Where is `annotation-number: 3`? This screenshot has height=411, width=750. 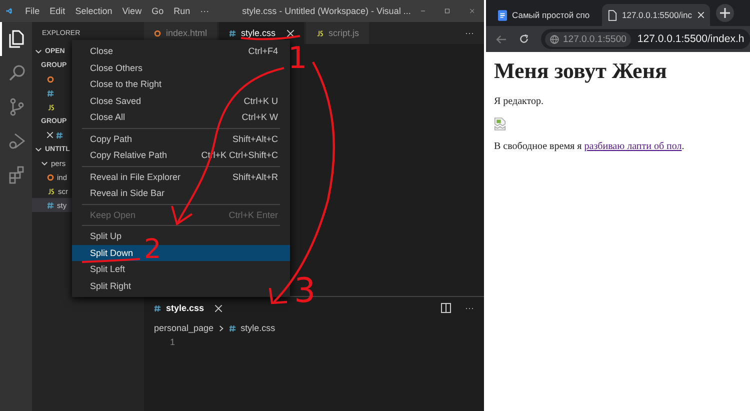
annotation-number: 3 is located at coordinates (305, 291).